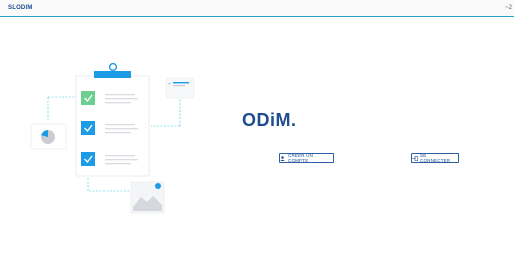  What do you see at coordinates (20, 8) in the screenshot?
I see `brand-title: SLODIM` at bounding box center [20, 8].